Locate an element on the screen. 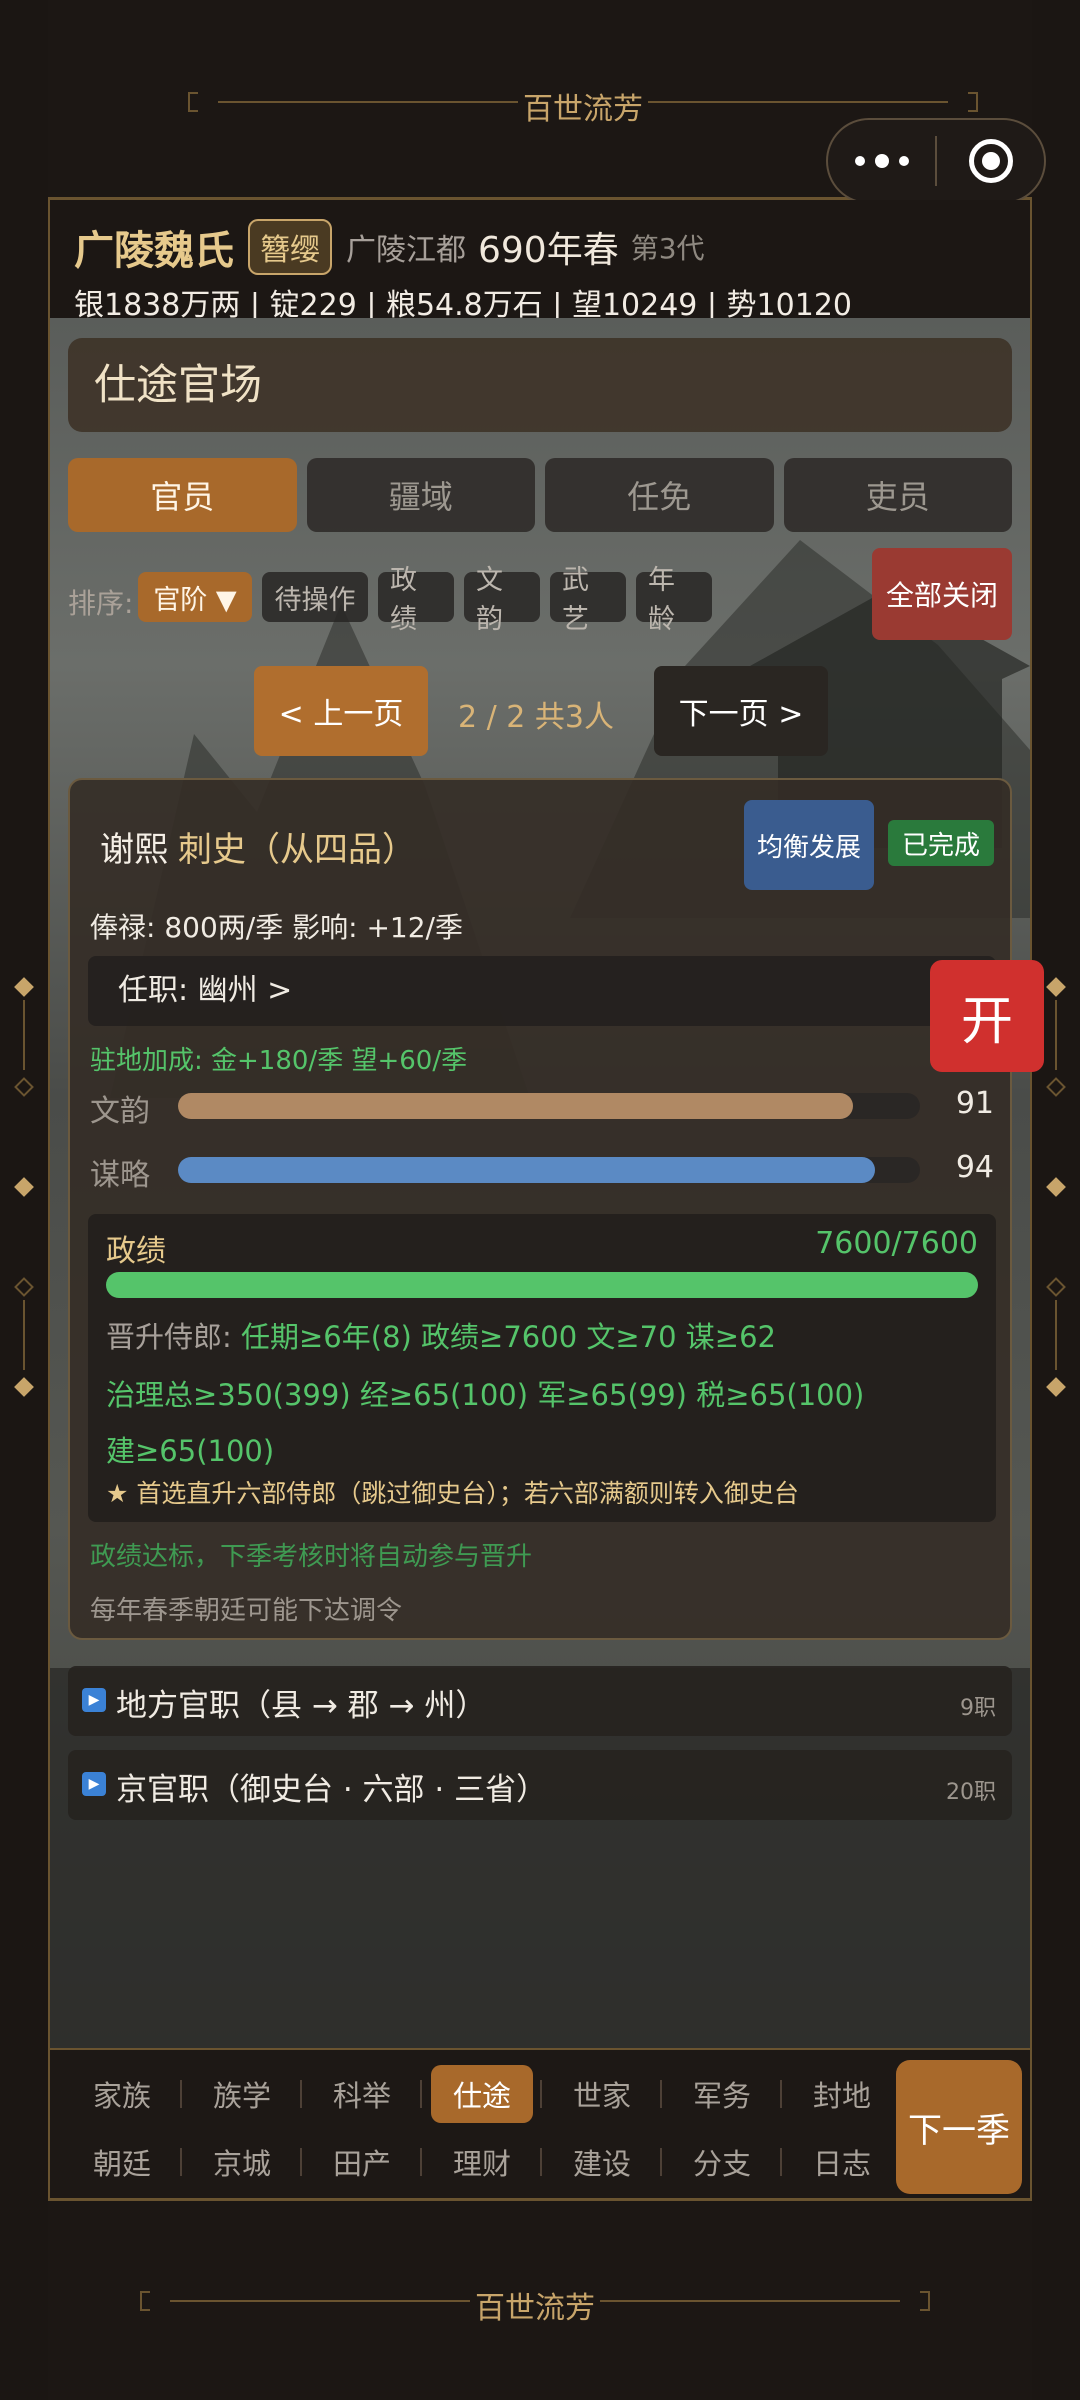  promotion-note: ★ 首选直升六部侍郎（跳过御史台）；若六部满额则转入御史台 is located at coordinates (452, 1493).